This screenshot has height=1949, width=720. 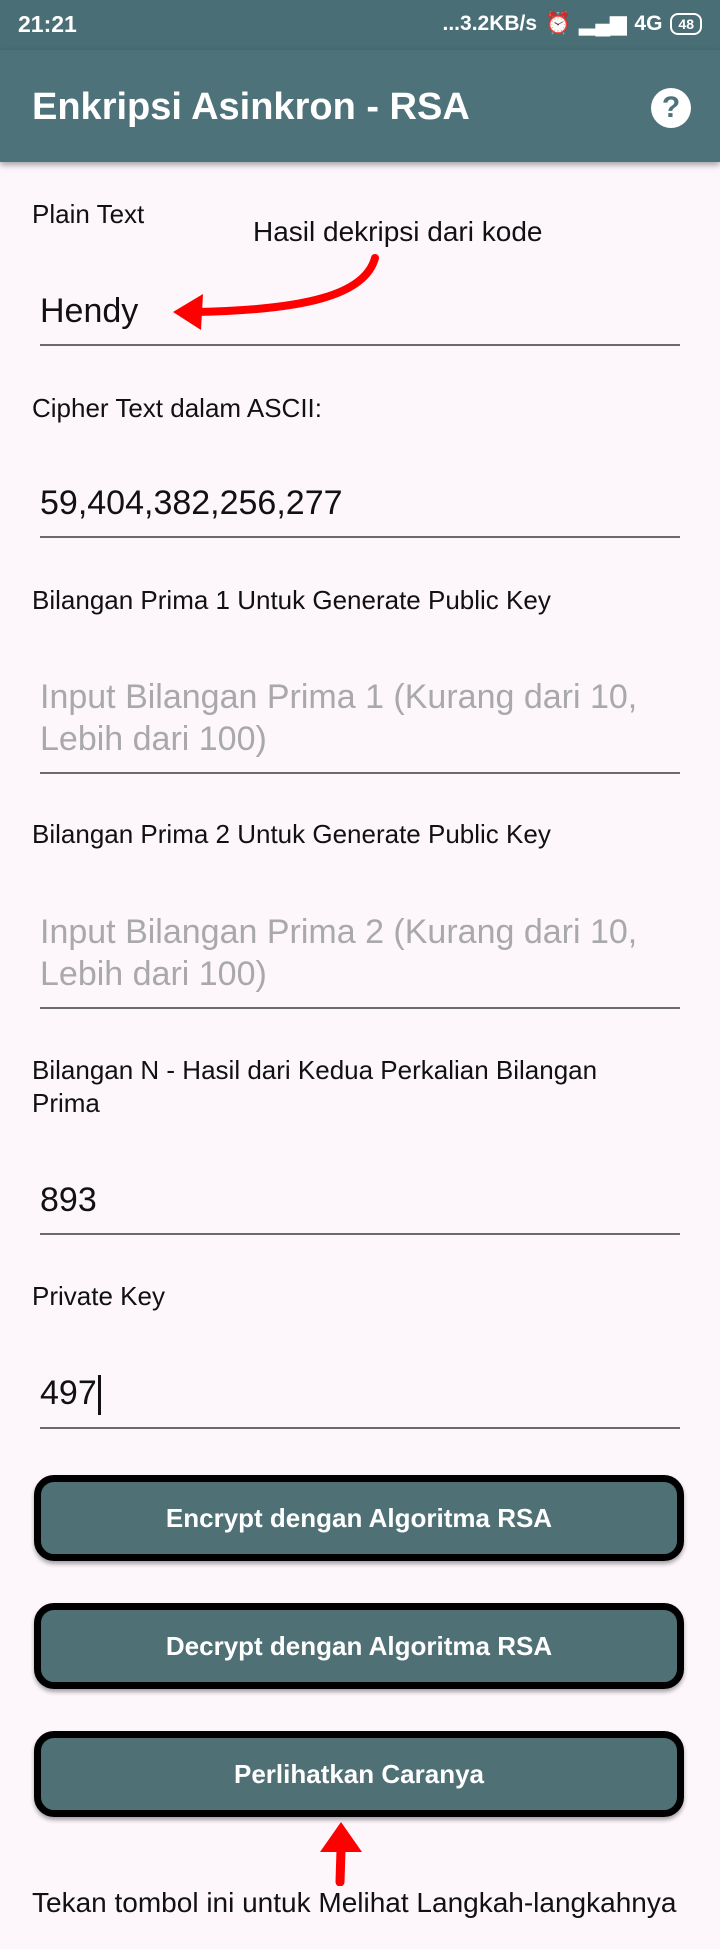 What do you see at coordinates (68, 1393) in the screenshot?
I see `private-key-value: 497` at bounding box center [68, 1393].